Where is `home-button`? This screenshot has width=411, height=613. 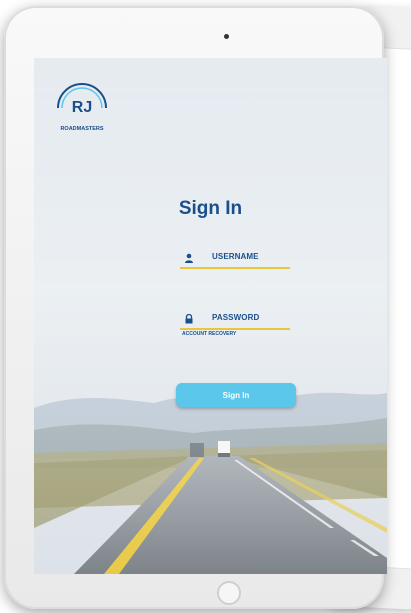
home-button is located at coordinates (229, 593).